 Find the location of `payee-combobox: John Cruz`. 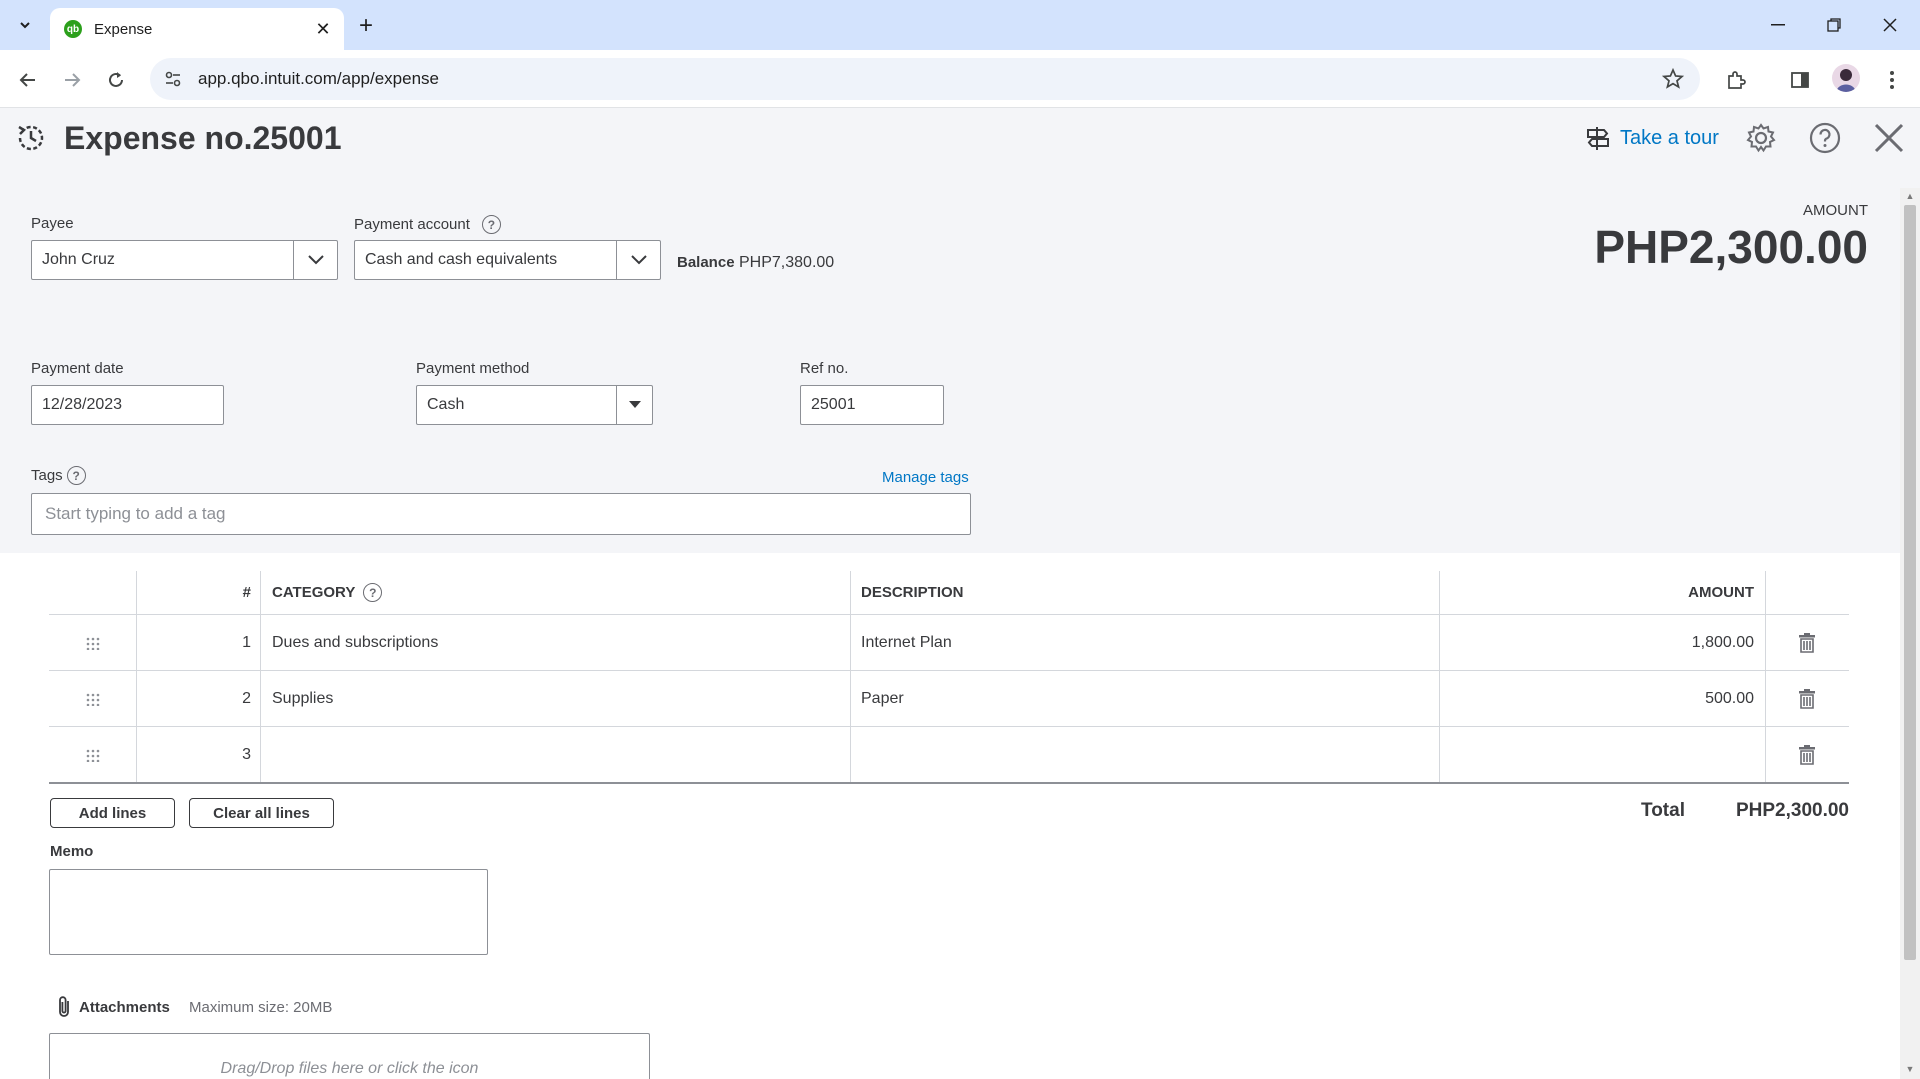

payee-combobox: John Cruz is located at coordinates (184, 260).